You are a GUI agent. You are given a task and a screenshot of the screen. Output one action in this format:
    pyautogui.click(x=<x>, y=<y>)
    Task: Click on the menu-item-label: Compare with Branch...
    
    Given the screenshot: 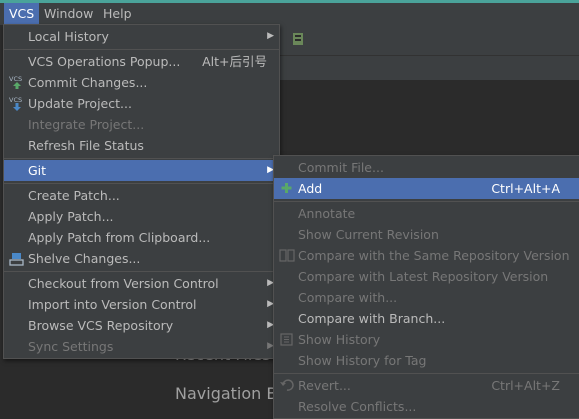 What is the action you would take?
    pyautogui.click(x=372, y=318)
    